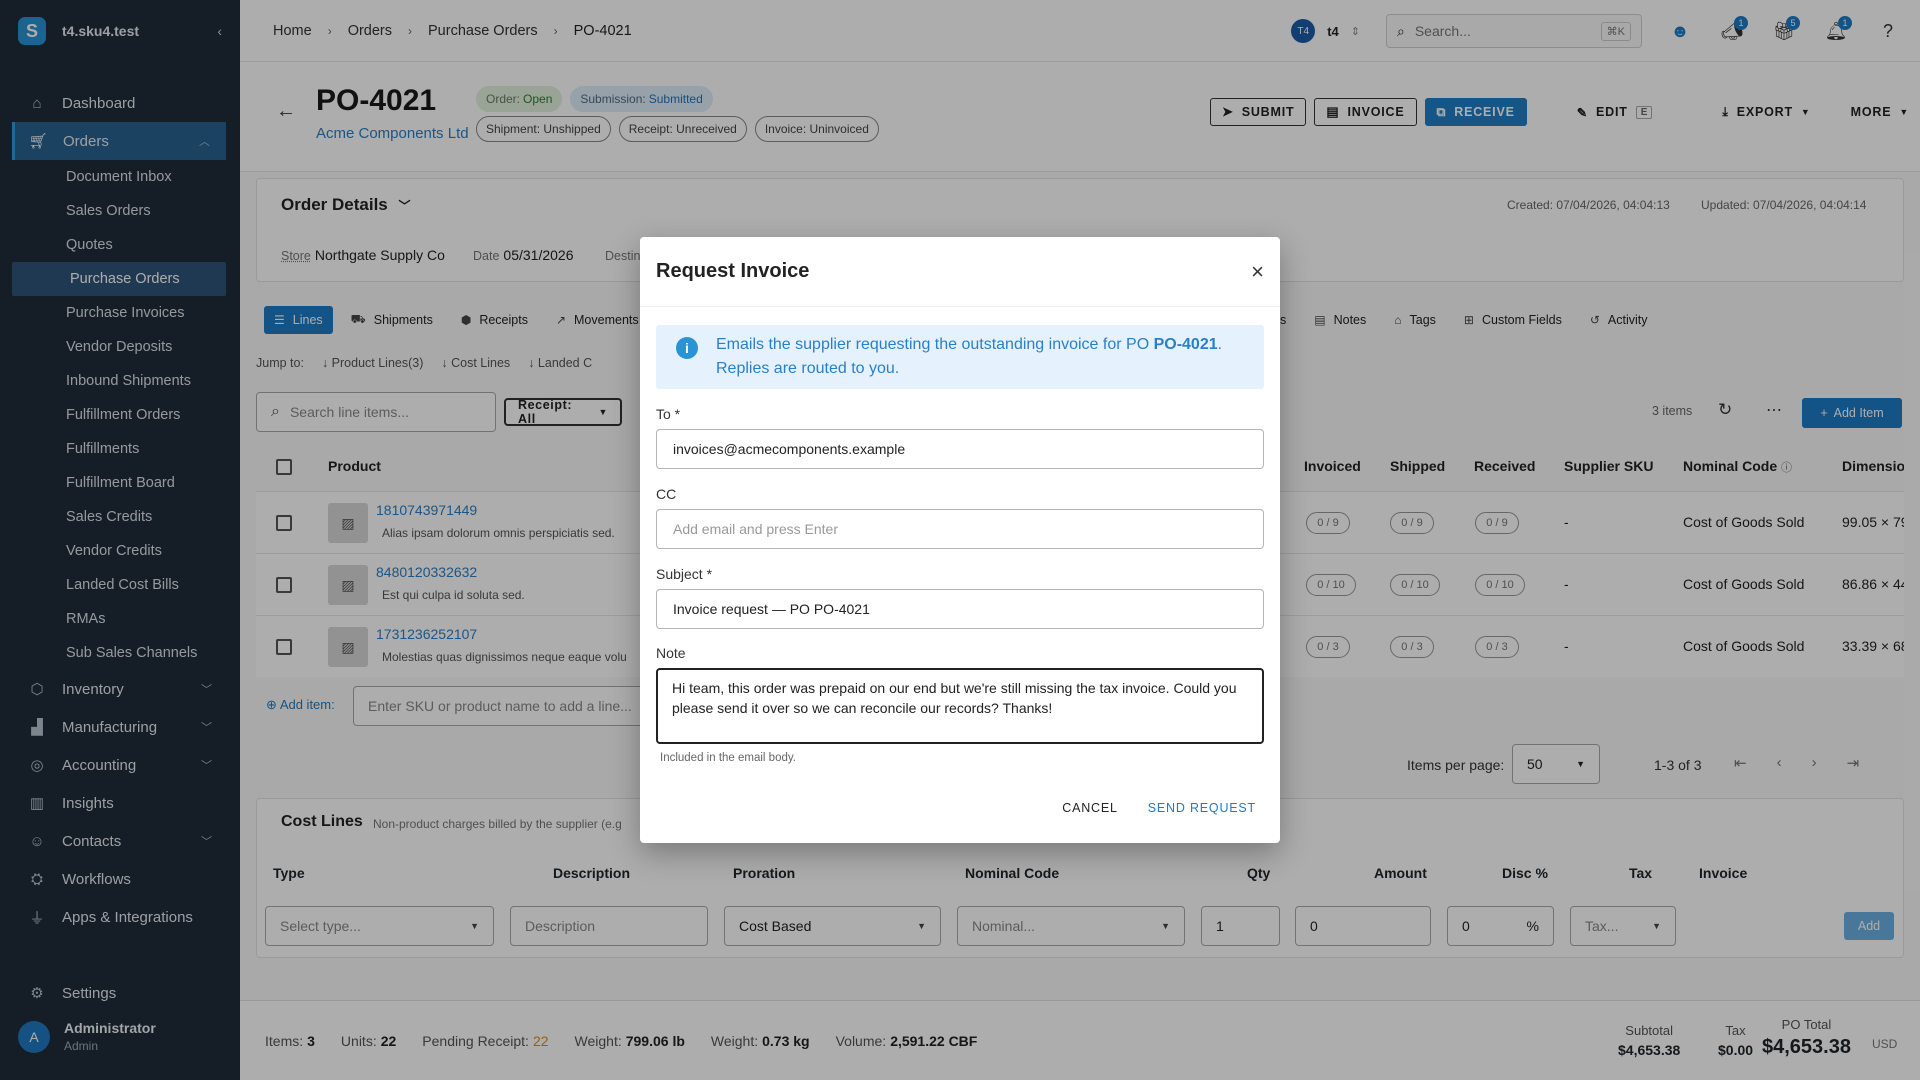 This screenshot has height=1080, width=1920. What do you see at coordinates (960, 272) in the screenshot?
I see `dialog-header: Request Invoice ×` at bounding box center [960, 272].